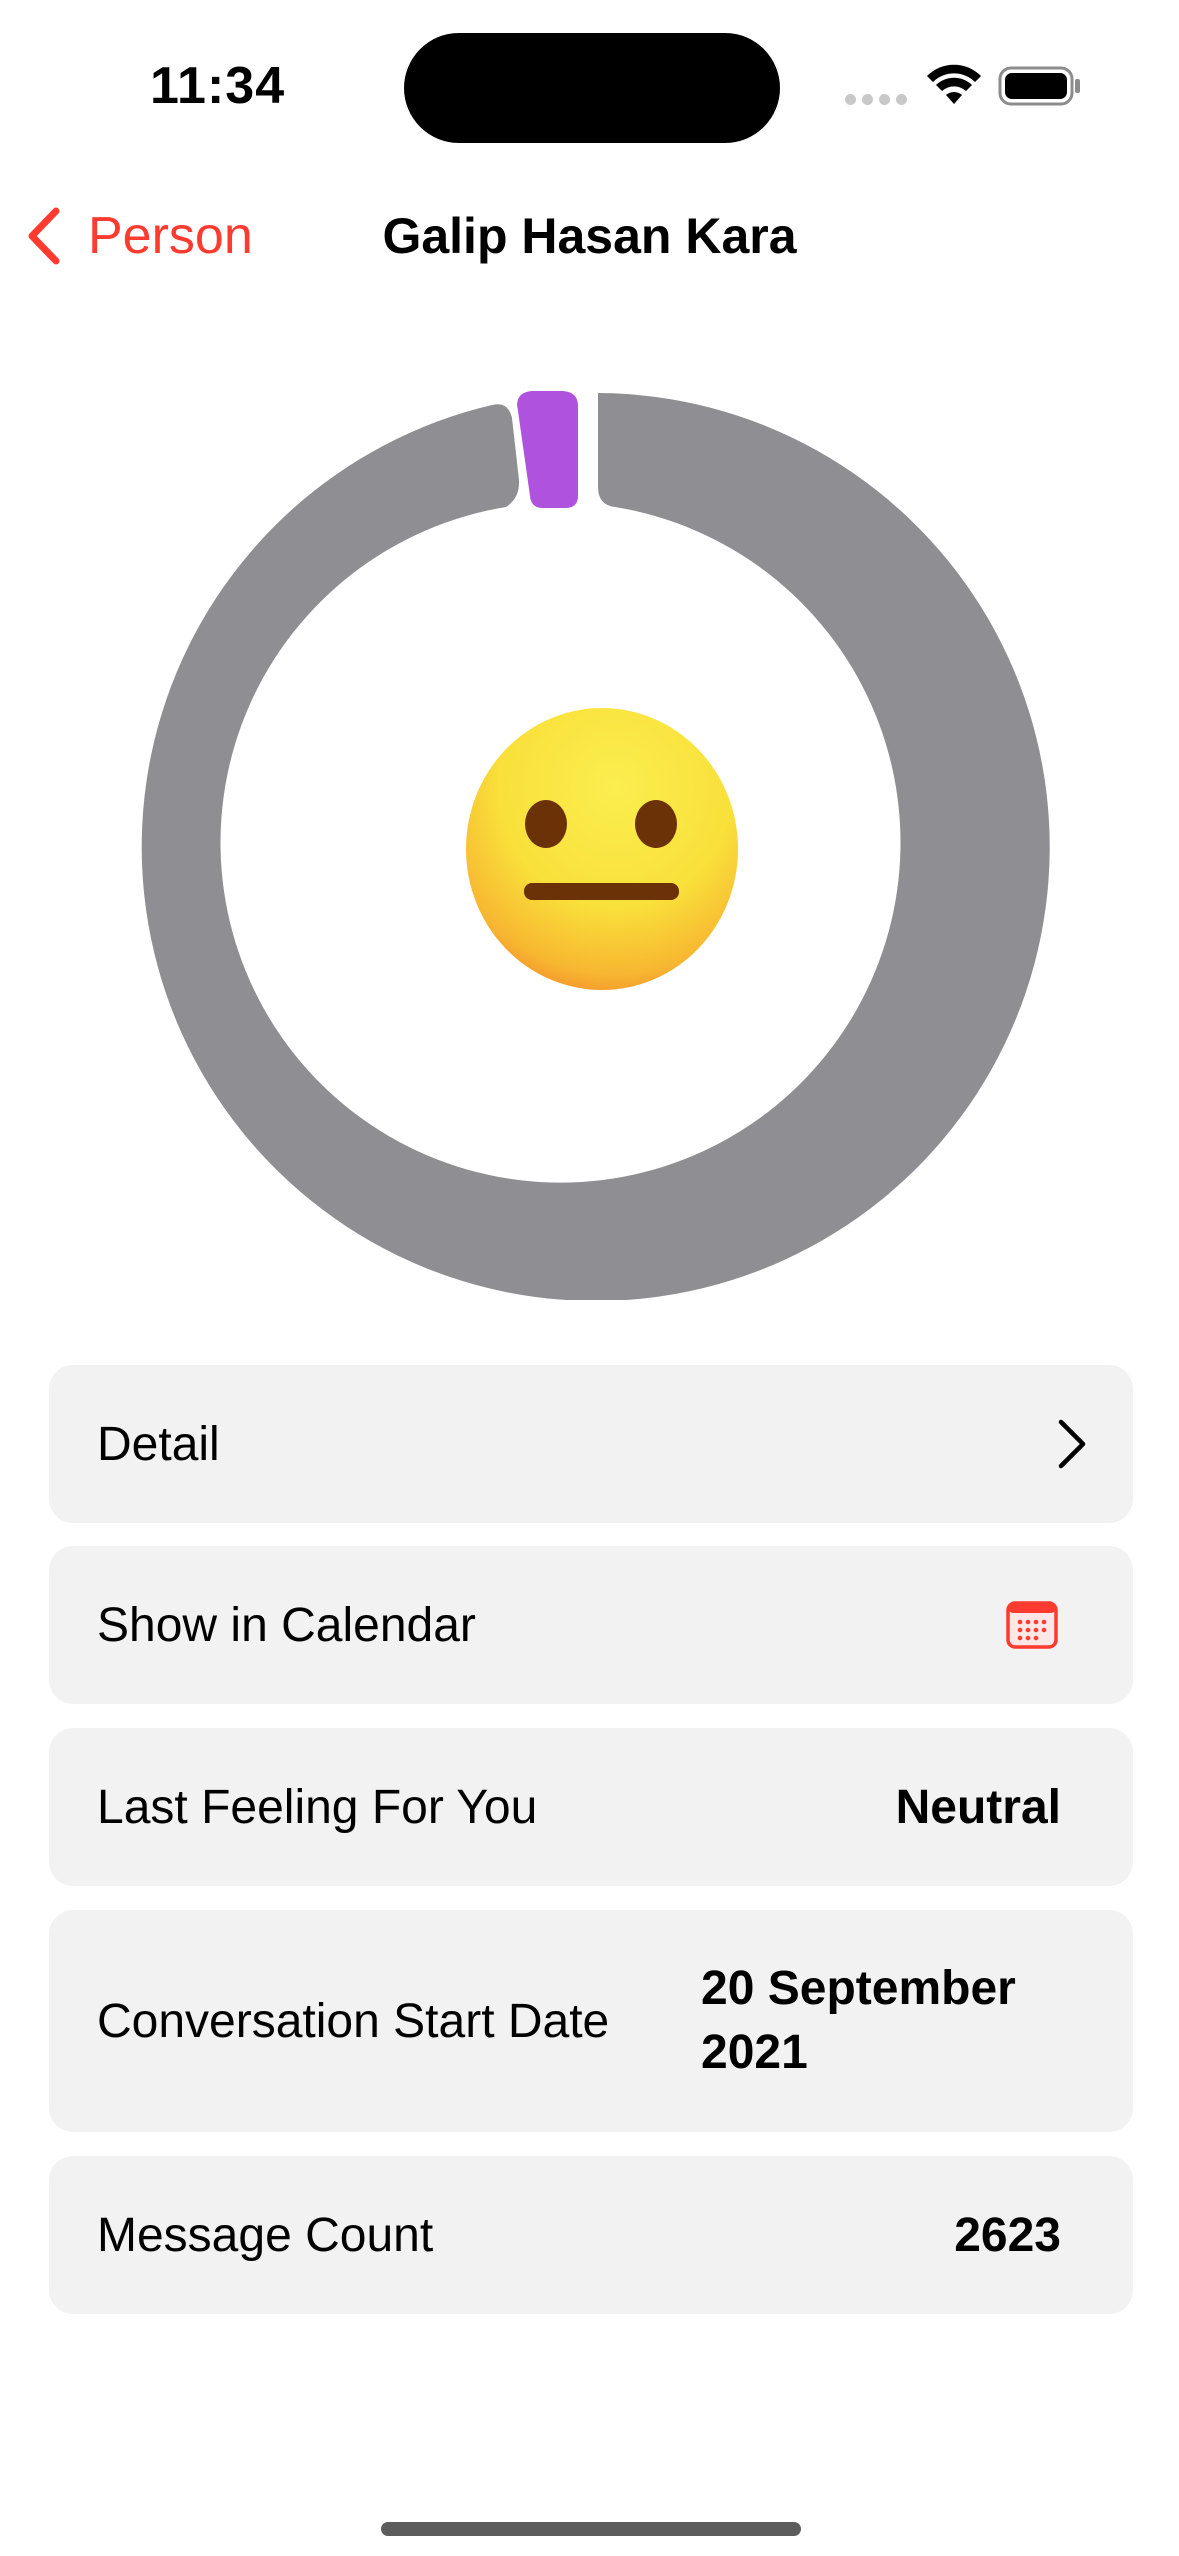 This screenshot has width=1179, height=2556. I want to click on conversation-start-date-label: Conversation Start Date, so click(353, 2021).